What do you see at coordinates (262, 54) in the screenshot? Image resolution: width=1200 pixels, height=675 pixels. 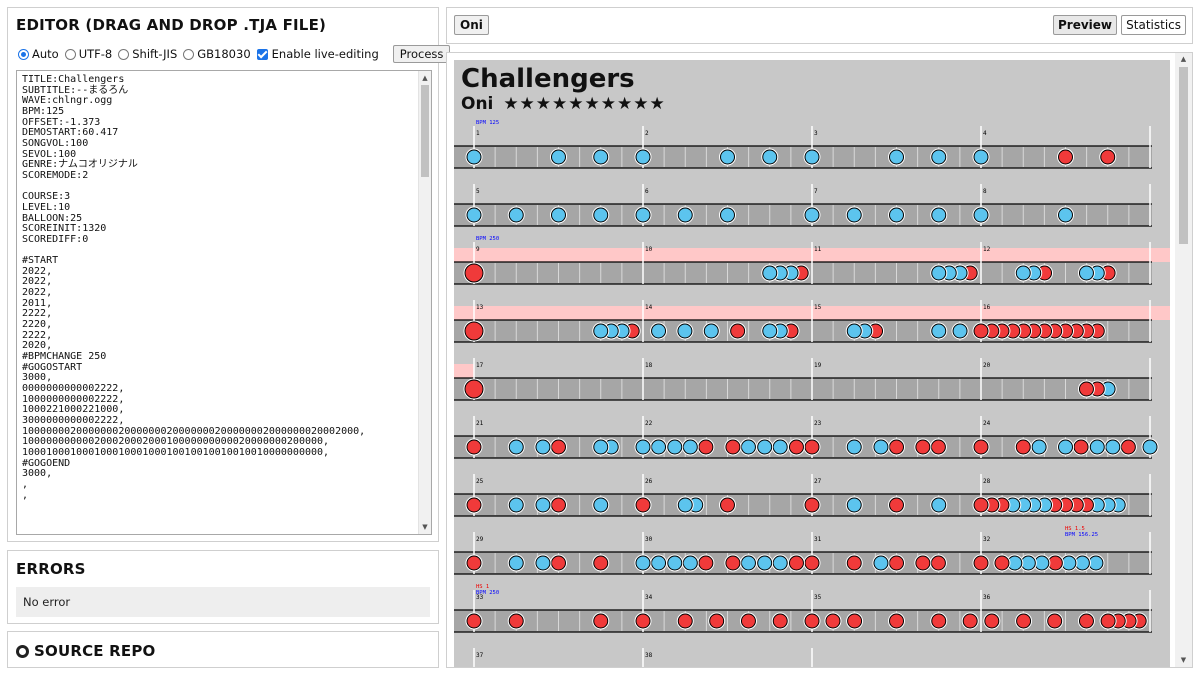 I see `checkbox-icon` at bounding box center [262, 54].